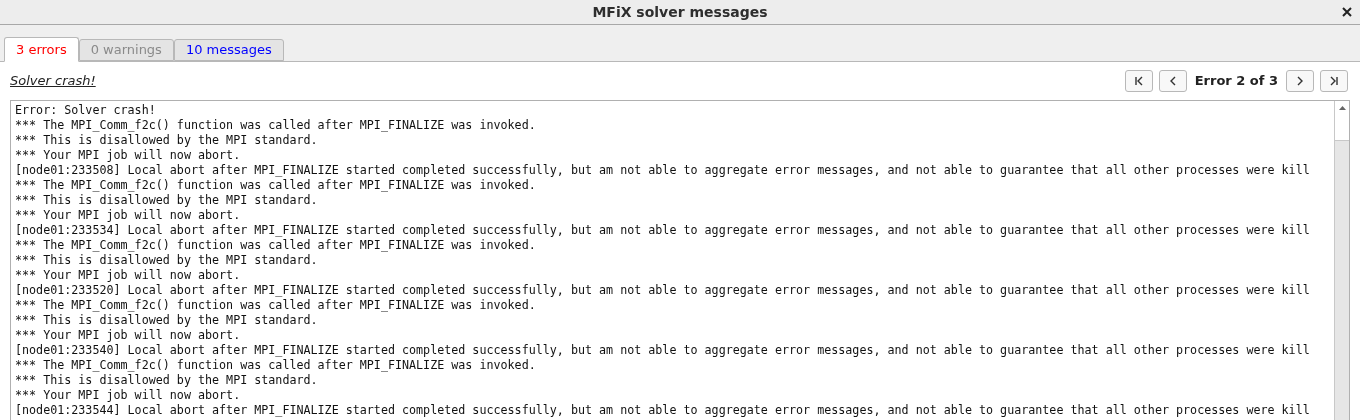 Image resolution: width=1360 pixels, height=420 pixels. What do you see at coordinates (1342, 128) in the screenshot?
I see `scrollbar-thumb` at bounding box center [1342, 128].